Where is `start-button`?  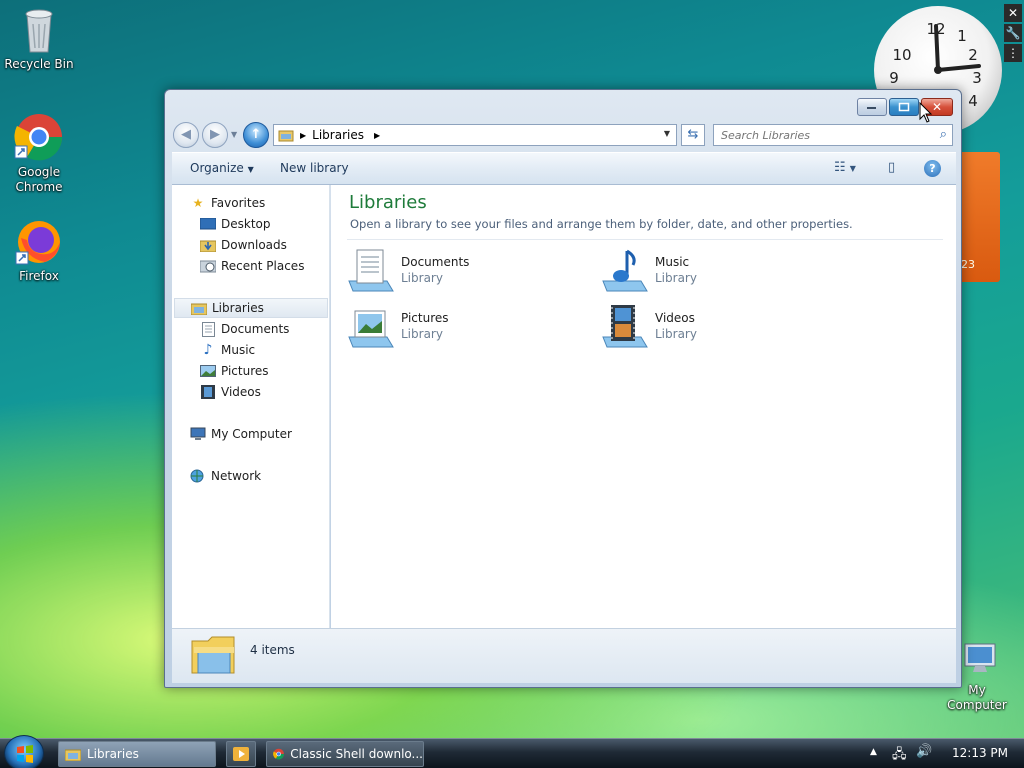 start-button is located at coordinates (24, 751).